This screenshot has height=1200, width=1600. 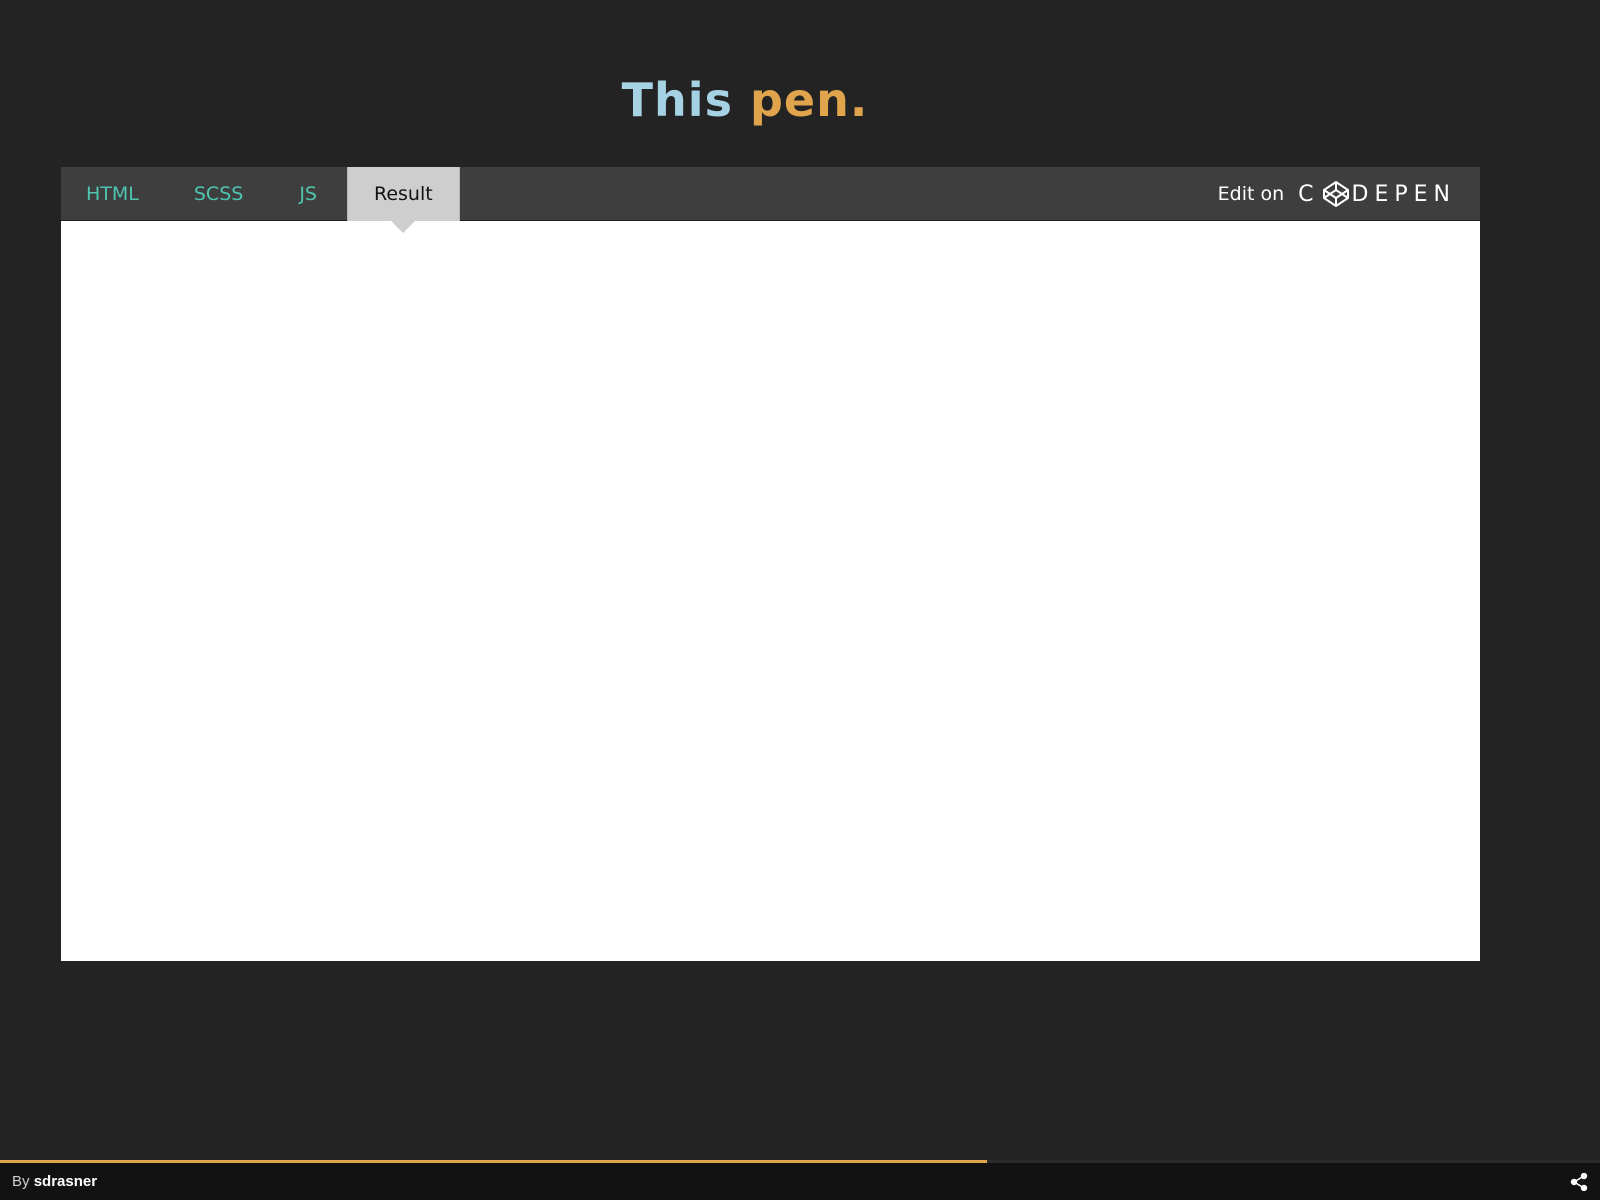 What do you see at coordinates (770, 200) in the screenshot?
I see `embed-header: HTML SCSS JS Result Edit on C DEPEN` at bounding box center [770, 200].